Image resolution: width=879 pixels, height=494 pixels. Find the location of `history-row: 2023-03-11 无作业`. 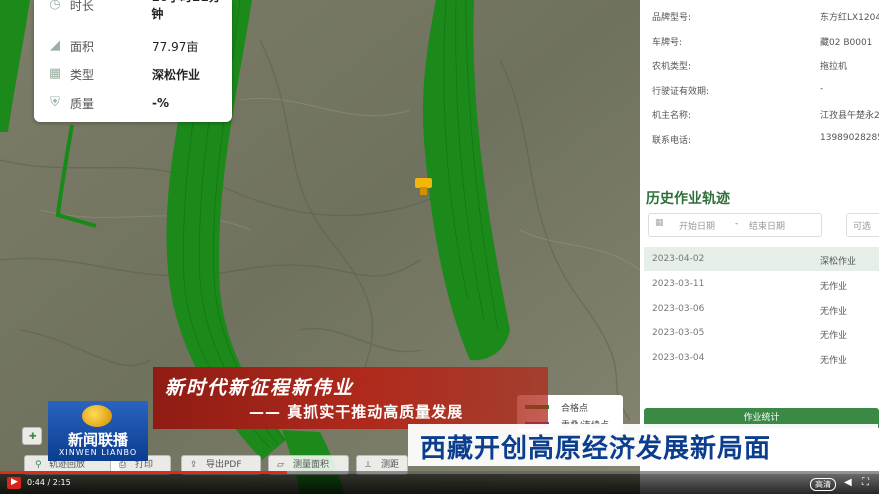

history-row: 2023-03-11 无作业 is located at coordinates (761, 284).